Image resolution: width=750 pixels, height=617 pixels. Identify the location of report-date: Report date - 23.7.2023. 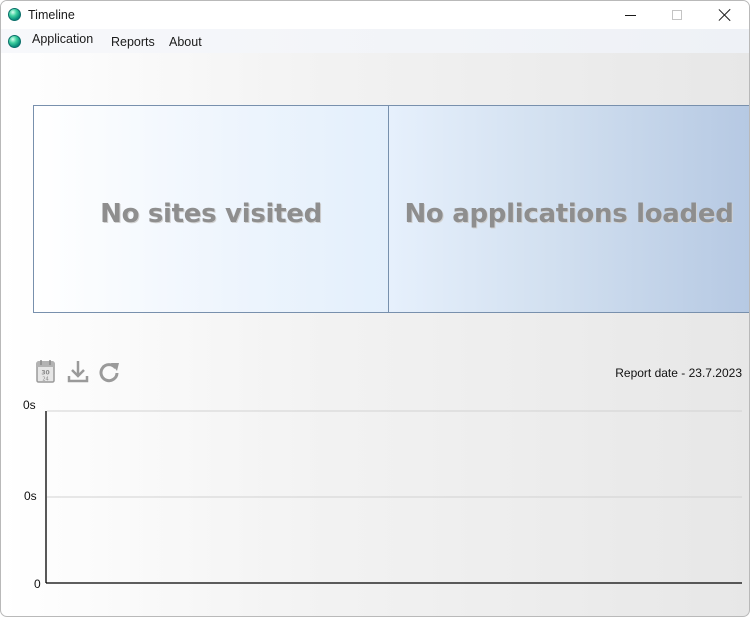
(678, 373).